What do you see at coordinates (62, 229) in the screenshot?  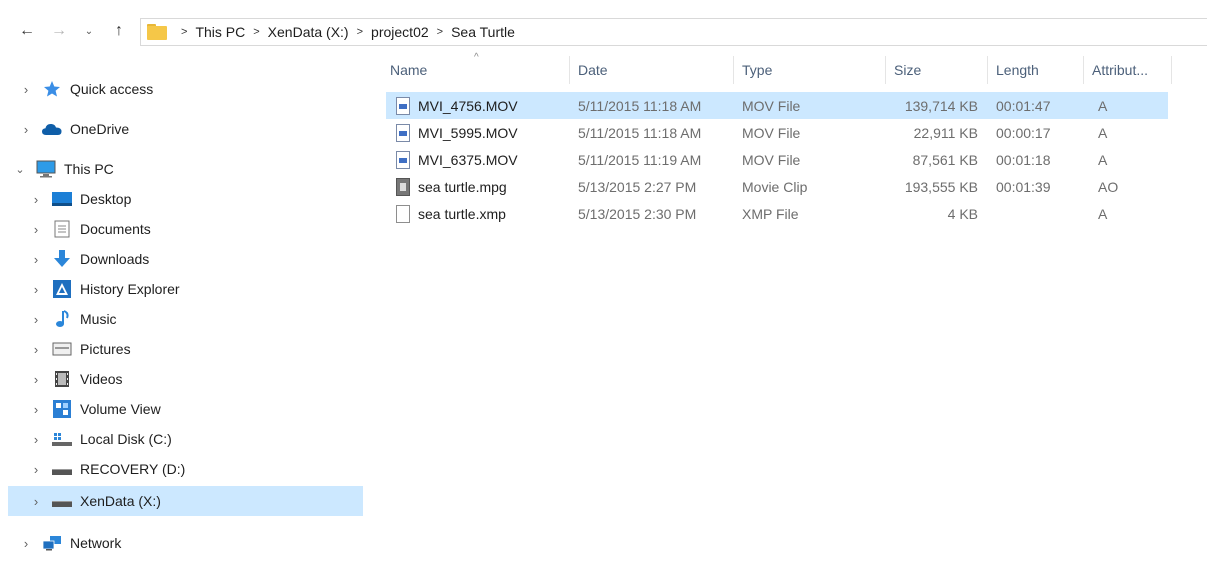 I see `documents-icon` at bounding box center [62, 229].